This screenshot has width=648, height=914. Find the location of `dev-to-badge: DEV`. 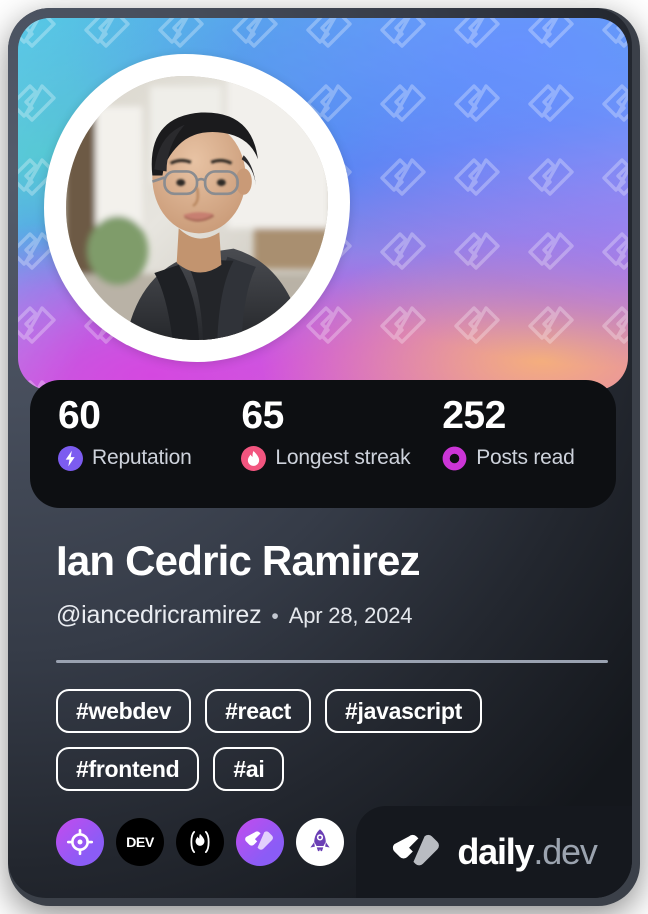

dev-to-badge: DEV is located at coordinates (140, 842).